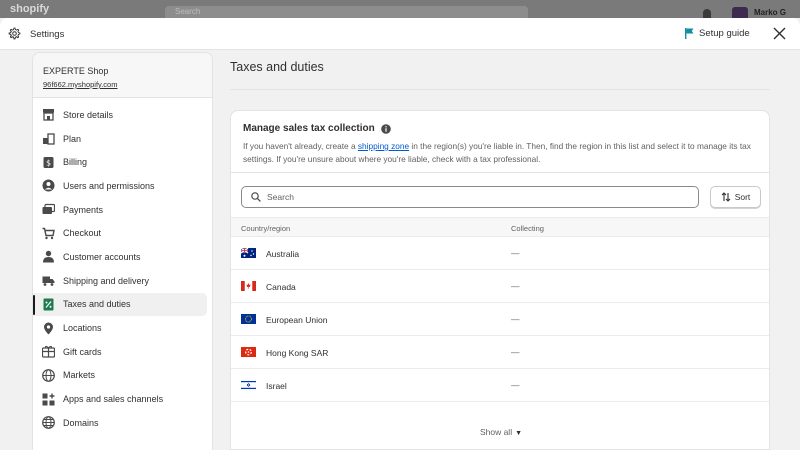 This screenshot has width=800, height=450. What do you see at coordinates (383, 146) in the screenshot?
I see `shipping-zone-link: shipping zone` at bounding box center [383, 146].